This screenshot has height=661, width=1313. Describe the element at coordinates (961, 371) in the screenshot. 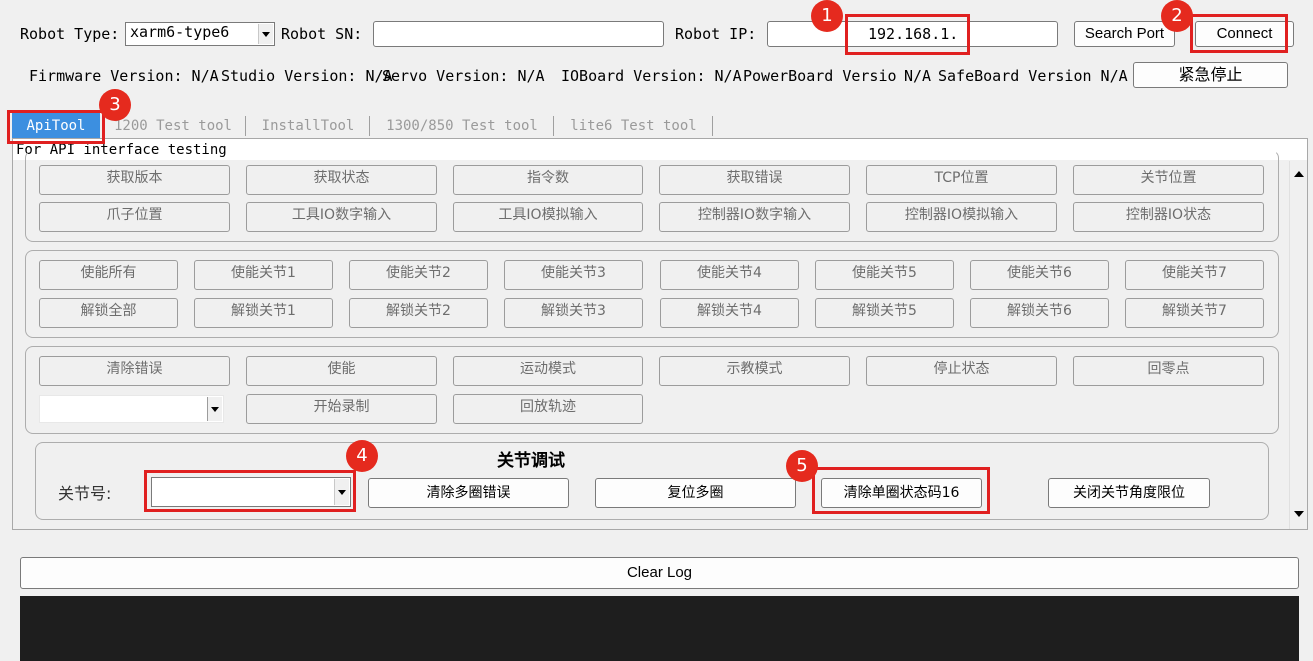

I see `stop-state-button: 停止状态` at that location.